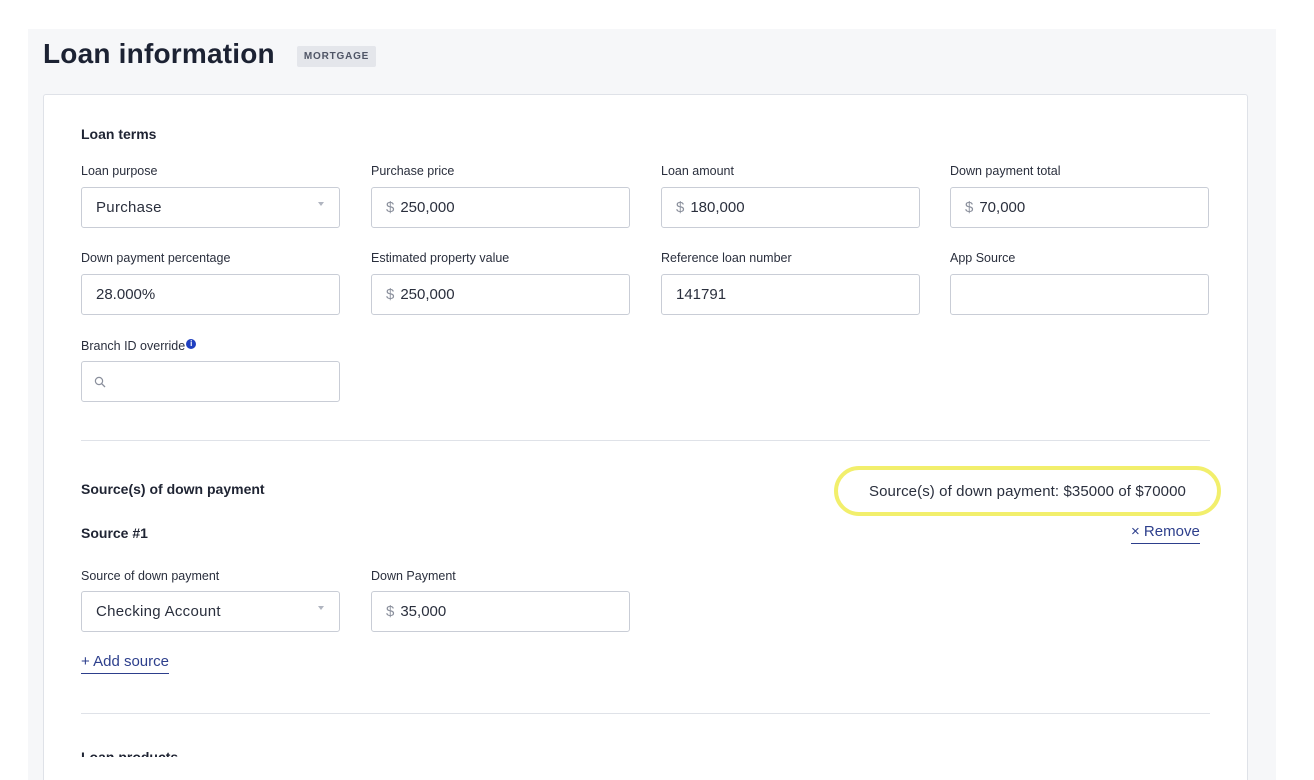 This screenshot has height=780, width=1314. I want to click on down-payment-amount-value: 35,000, so click(423, 611).